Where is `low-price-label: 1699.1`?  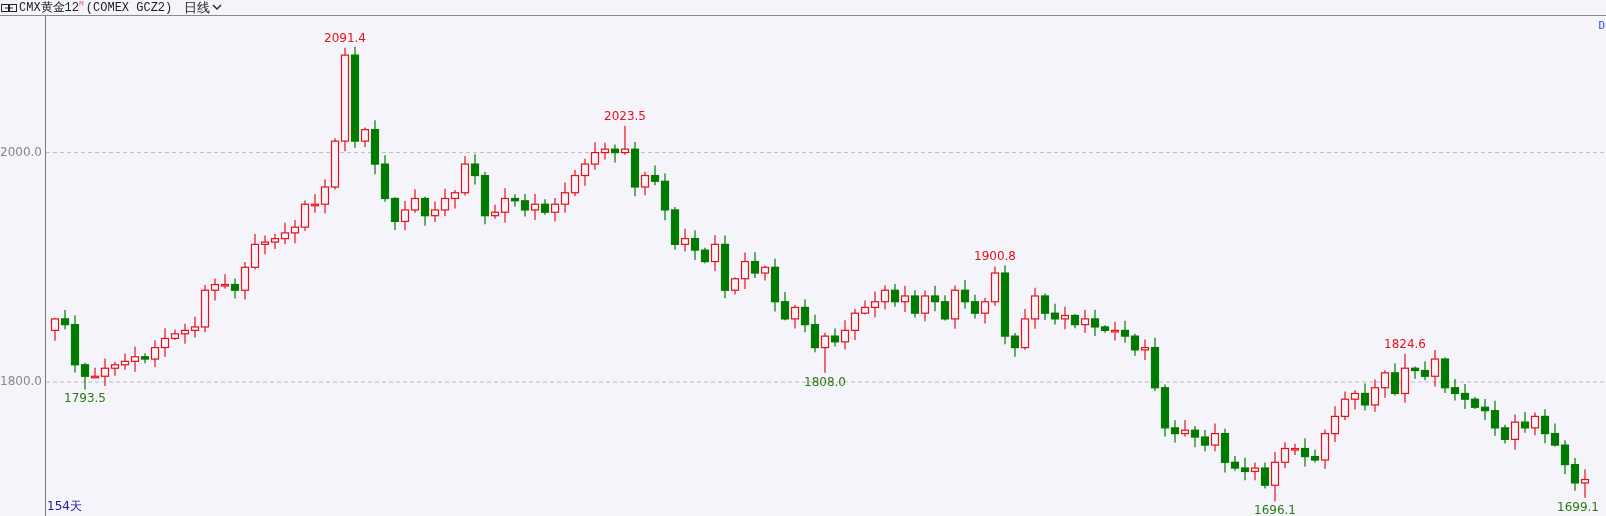
low-price-label: 1699.1 is located at coordinates (1578, 506).